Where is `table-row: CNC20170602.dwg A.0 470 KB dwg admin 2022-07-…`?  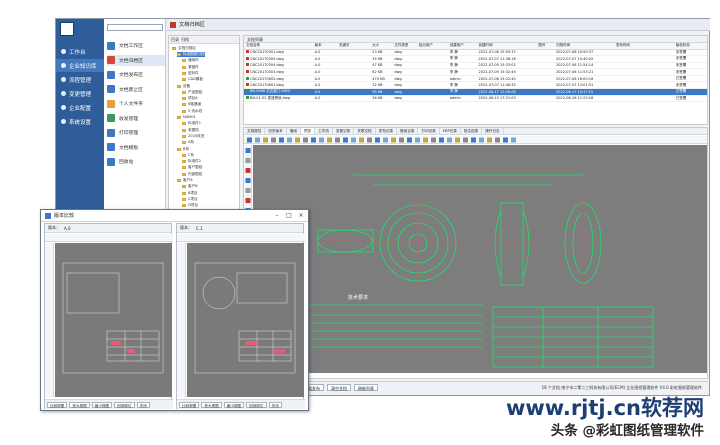 table-row: CNC20170602.dwg A.0 470 KB dwg admin 2022-07-… is located at coordinates (475, 79).